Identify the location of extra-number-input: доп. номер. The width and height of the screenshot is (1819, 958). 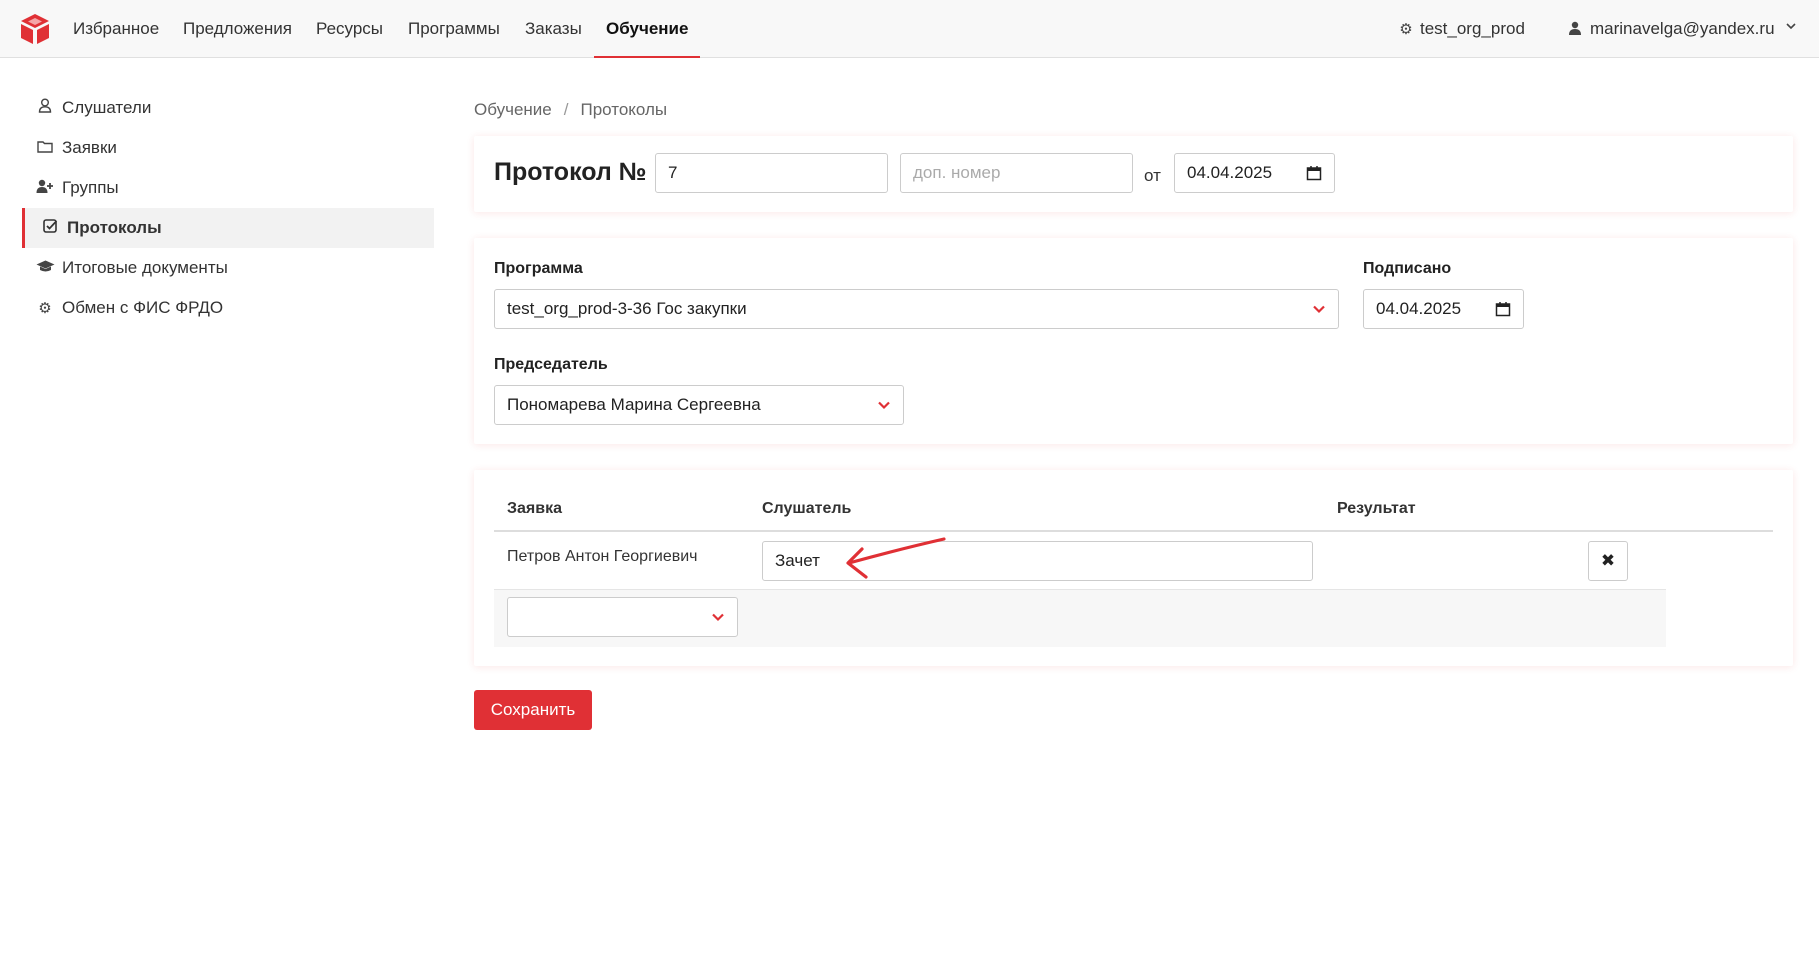
(1016, 173).